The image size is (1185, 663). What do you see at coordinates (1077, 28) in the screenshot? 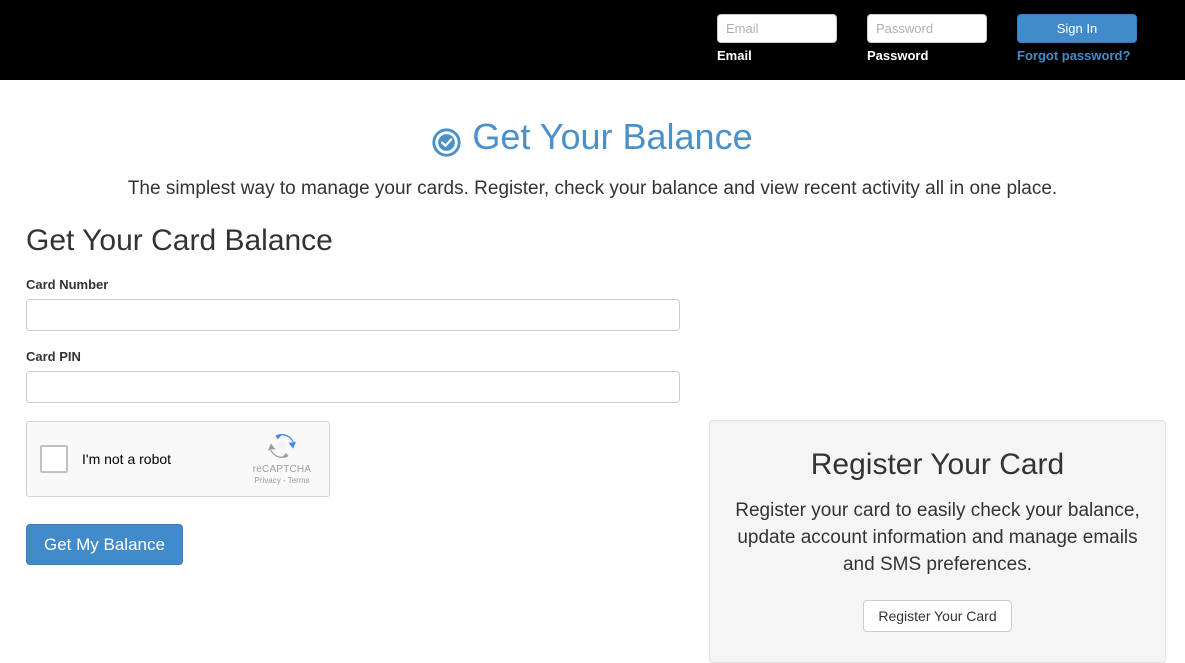
I see `sign-in-button: Sign In` at bounding box center [1077, 28].